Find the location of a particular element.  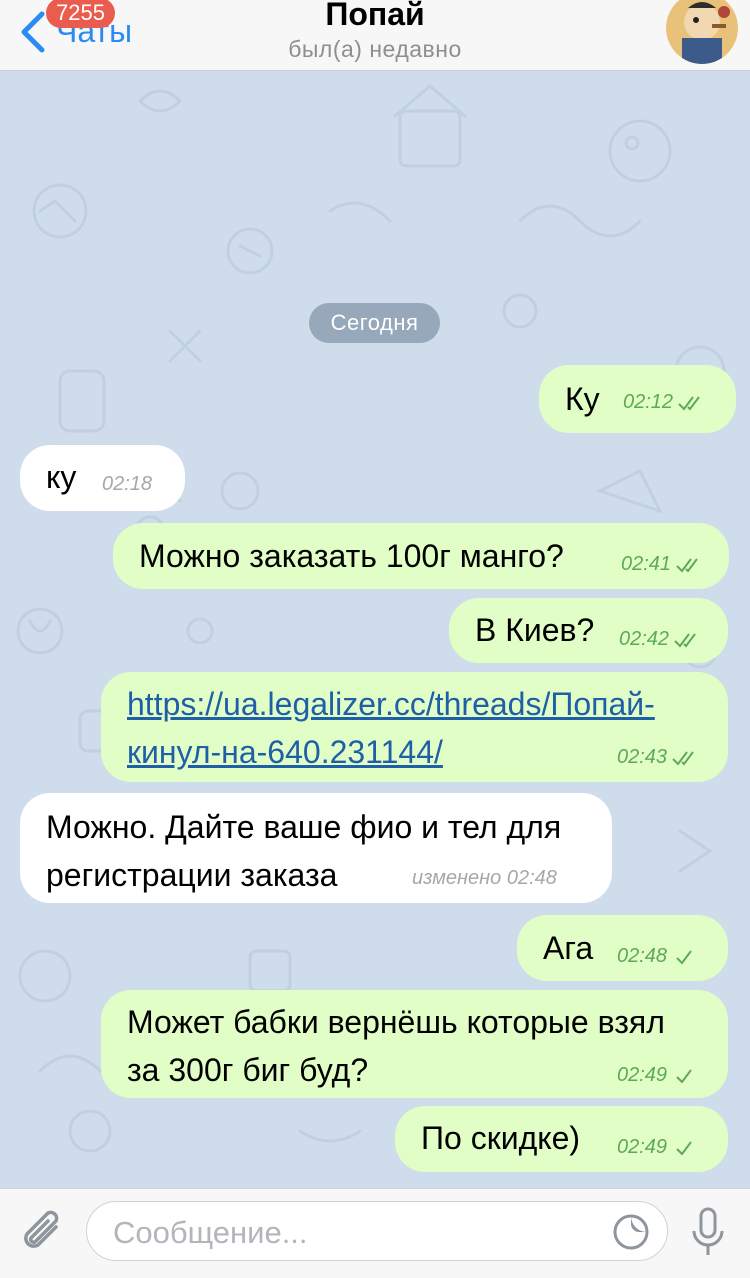

outgoing-message: Ага 02:48 is located at coordinates (622, 948).